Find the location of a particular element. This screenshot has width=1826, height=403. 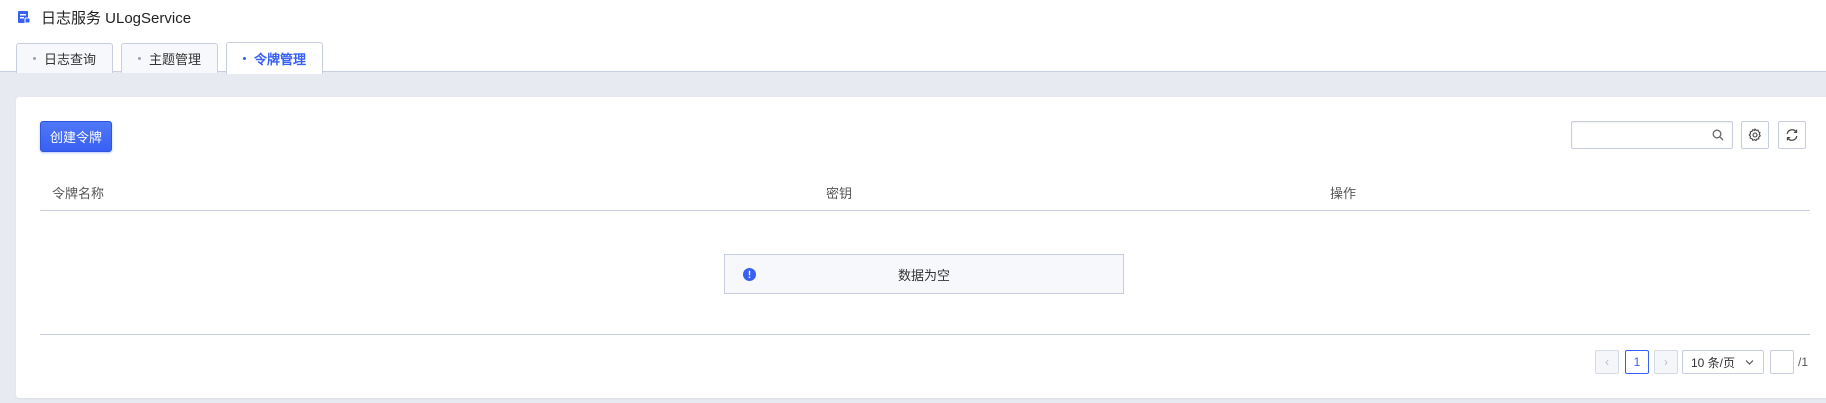

settings-button is located at coordinates (1755, 135).